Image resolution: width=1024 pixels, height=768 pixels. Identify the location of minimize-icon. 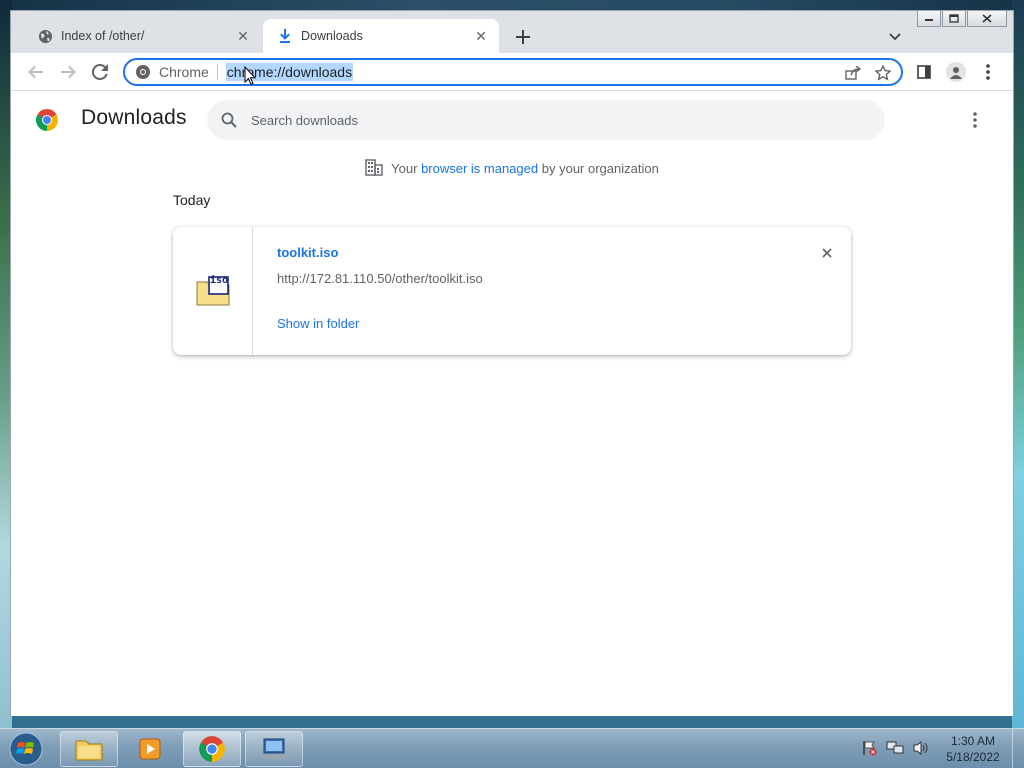
(929, 19).